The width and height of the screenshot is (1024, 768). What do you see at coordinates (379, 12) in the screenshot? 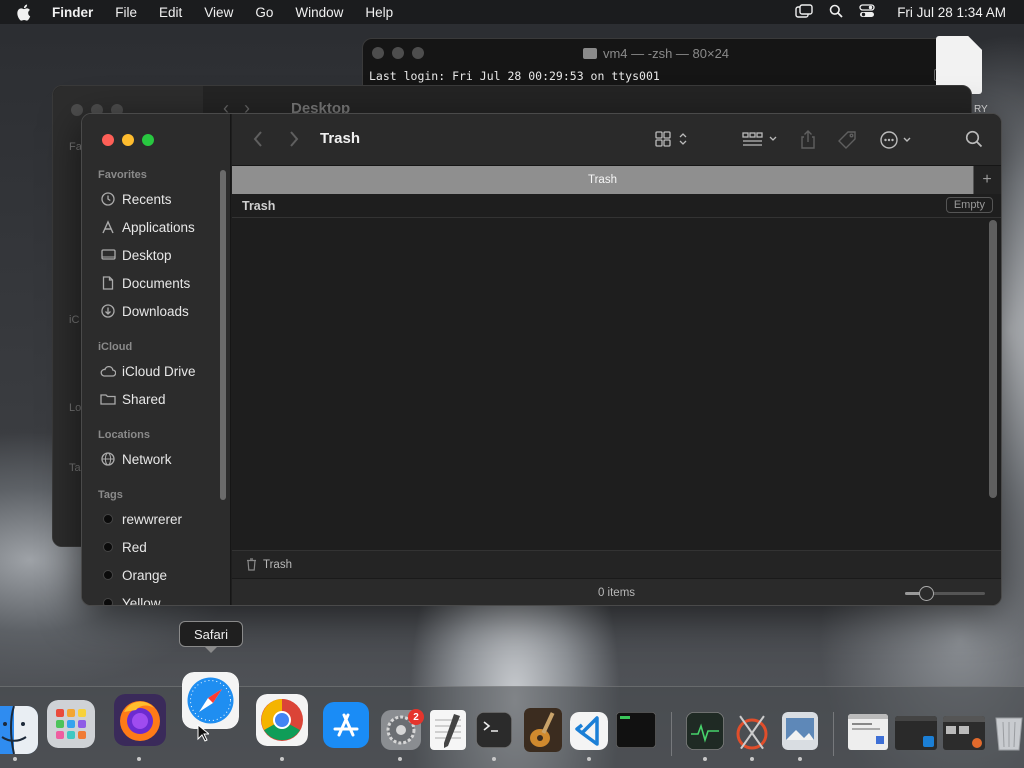
I see `menu-help: Help` at bounding box center [379, 12].